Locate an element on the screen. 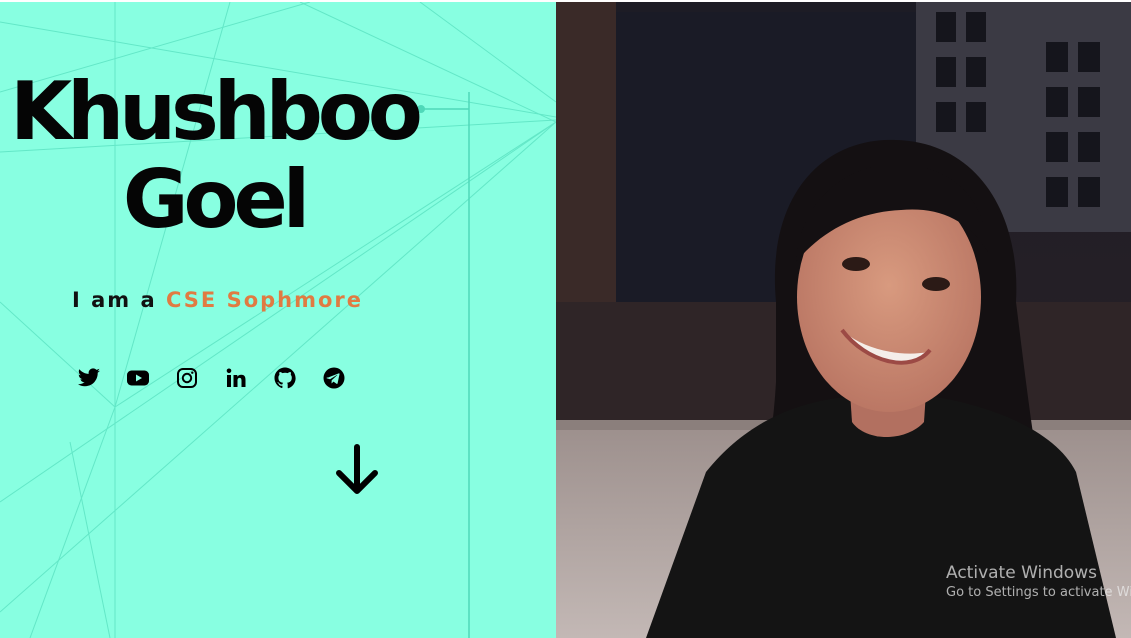 Image resolution: width=1131 pixels, height=638 pixels. github-icon is located at coordinates (285, 378).